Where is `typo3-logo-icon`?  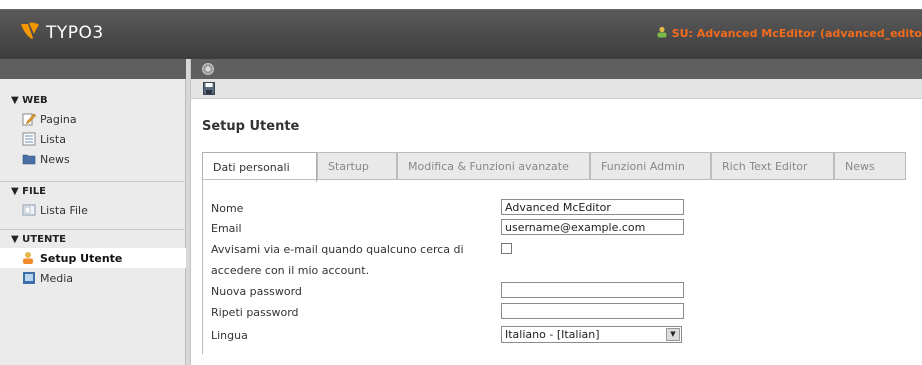 typo3-logo-icon is located at coordinates (30, 32).